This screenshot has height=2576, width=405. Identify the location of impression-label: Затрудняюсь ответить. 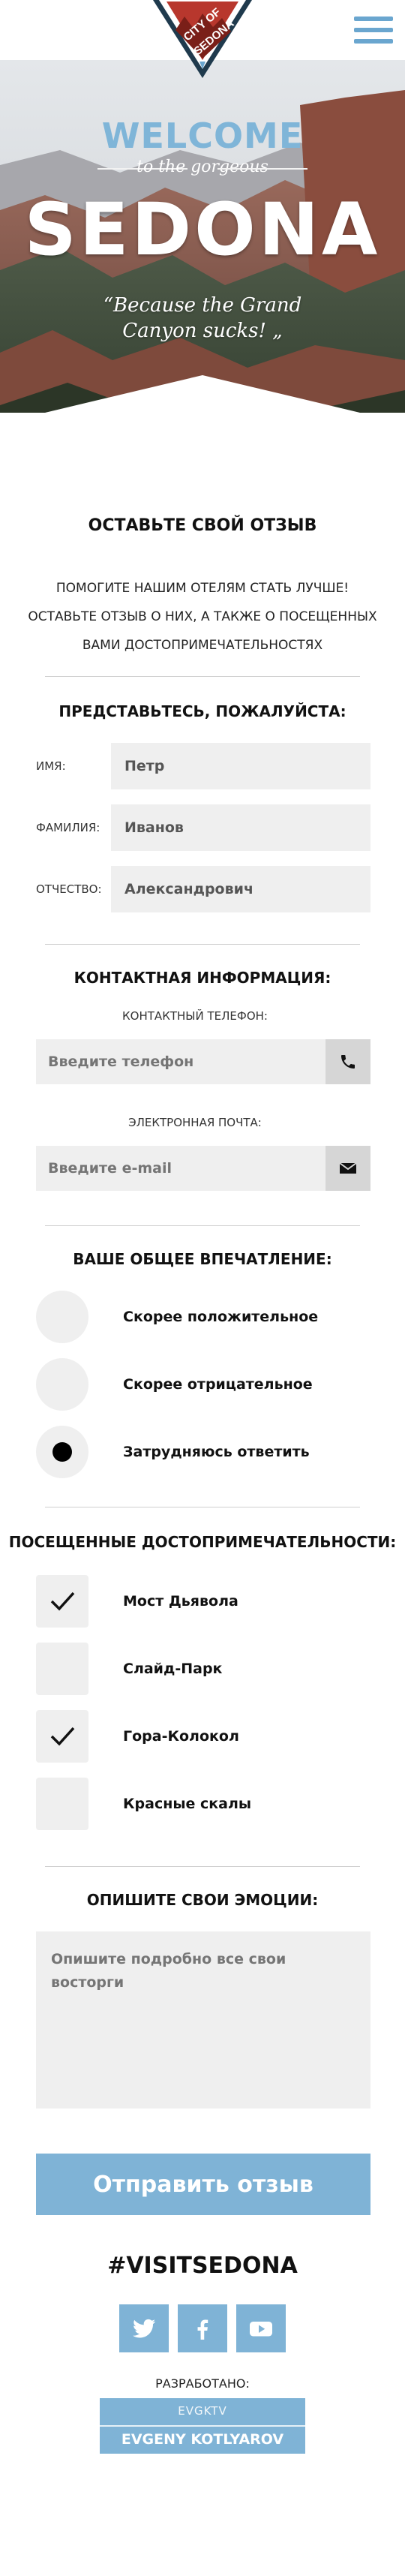
(216, 1452).